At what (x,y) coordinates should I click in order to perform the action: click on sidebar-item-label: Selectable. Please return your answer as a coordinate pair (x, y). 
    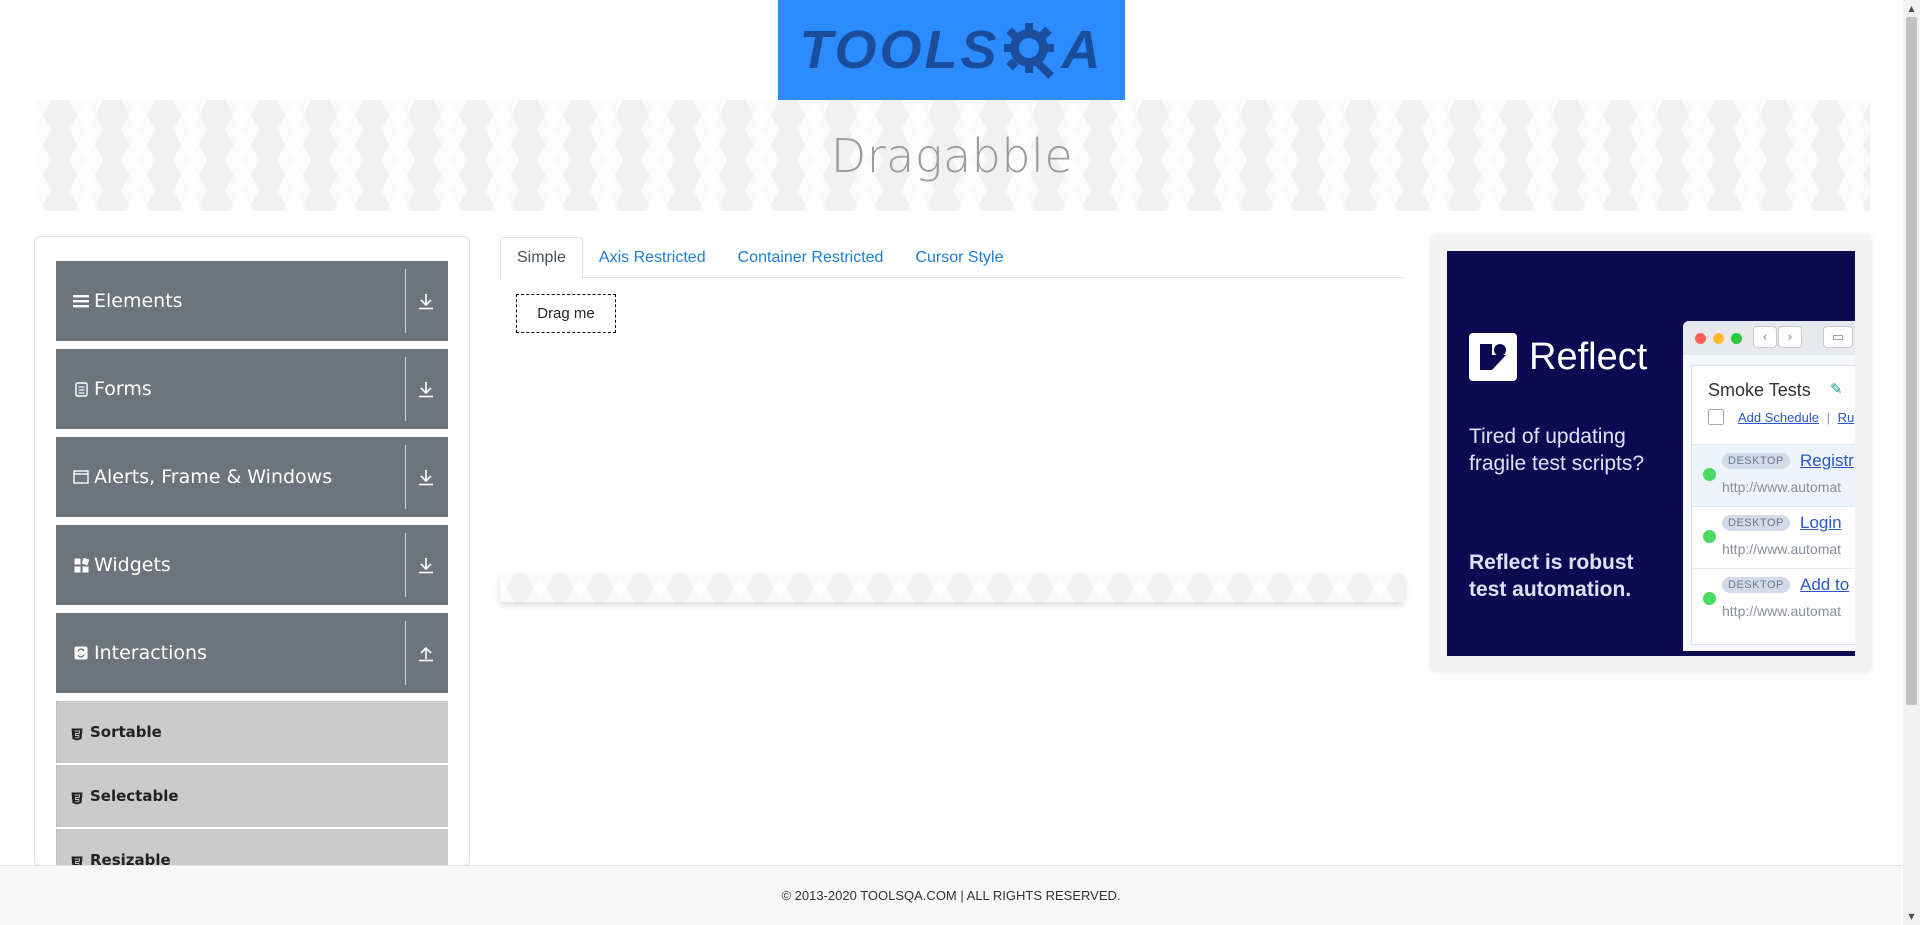
    Looking at the image, I should click on (134, 796).